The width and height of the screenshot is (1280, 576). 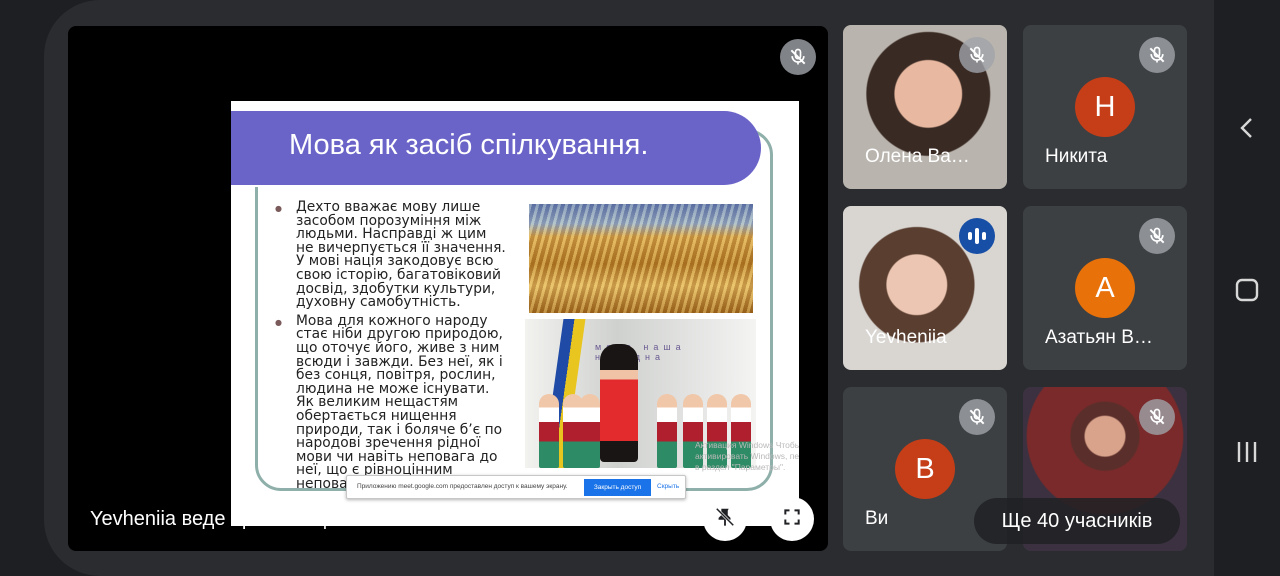 I want to click on participant-tile-nykyta: Н Никита, so click(x=1105, y=107).